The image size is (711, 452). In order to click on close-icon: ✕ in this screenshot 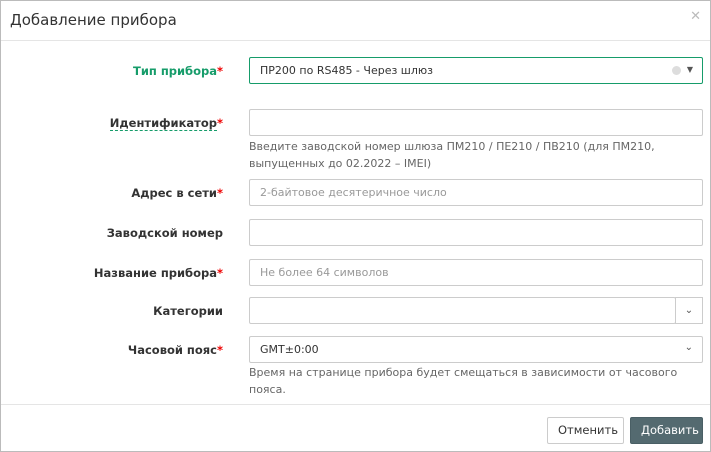, I will do `click(695, 16)`.